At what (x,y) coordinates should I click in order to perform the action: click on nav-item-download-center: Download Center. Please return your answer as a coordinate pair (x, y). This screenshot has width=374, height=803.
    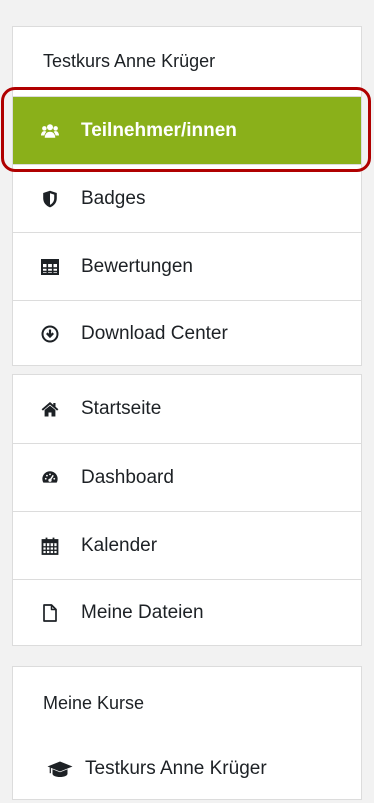
    Looking at the image, I should click on (187, 333).